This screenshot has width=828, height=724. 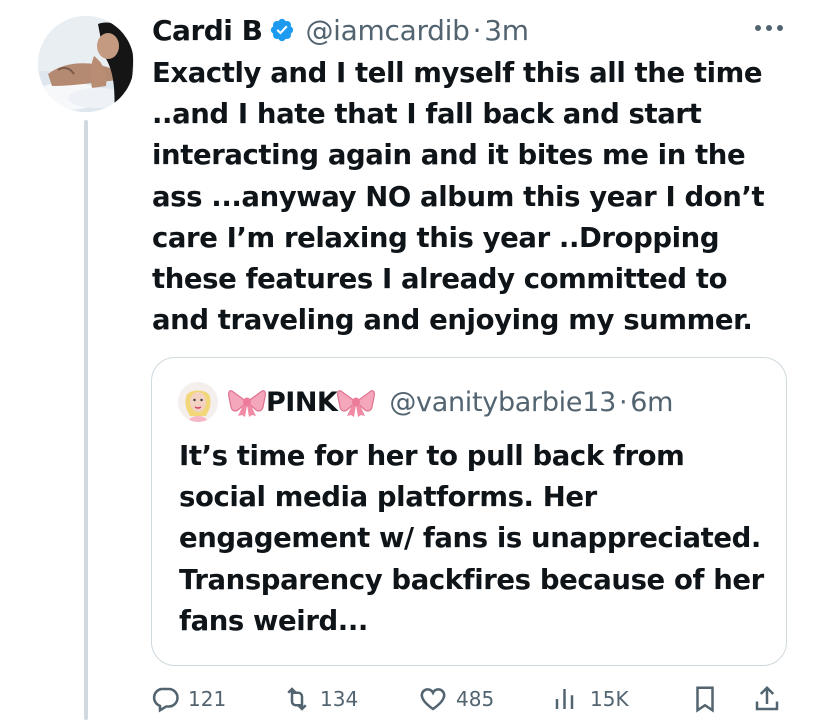 What do you see at coordinates (433, 699) in the screenshot?
I see `like-icon` at bounding box center [433, 699].